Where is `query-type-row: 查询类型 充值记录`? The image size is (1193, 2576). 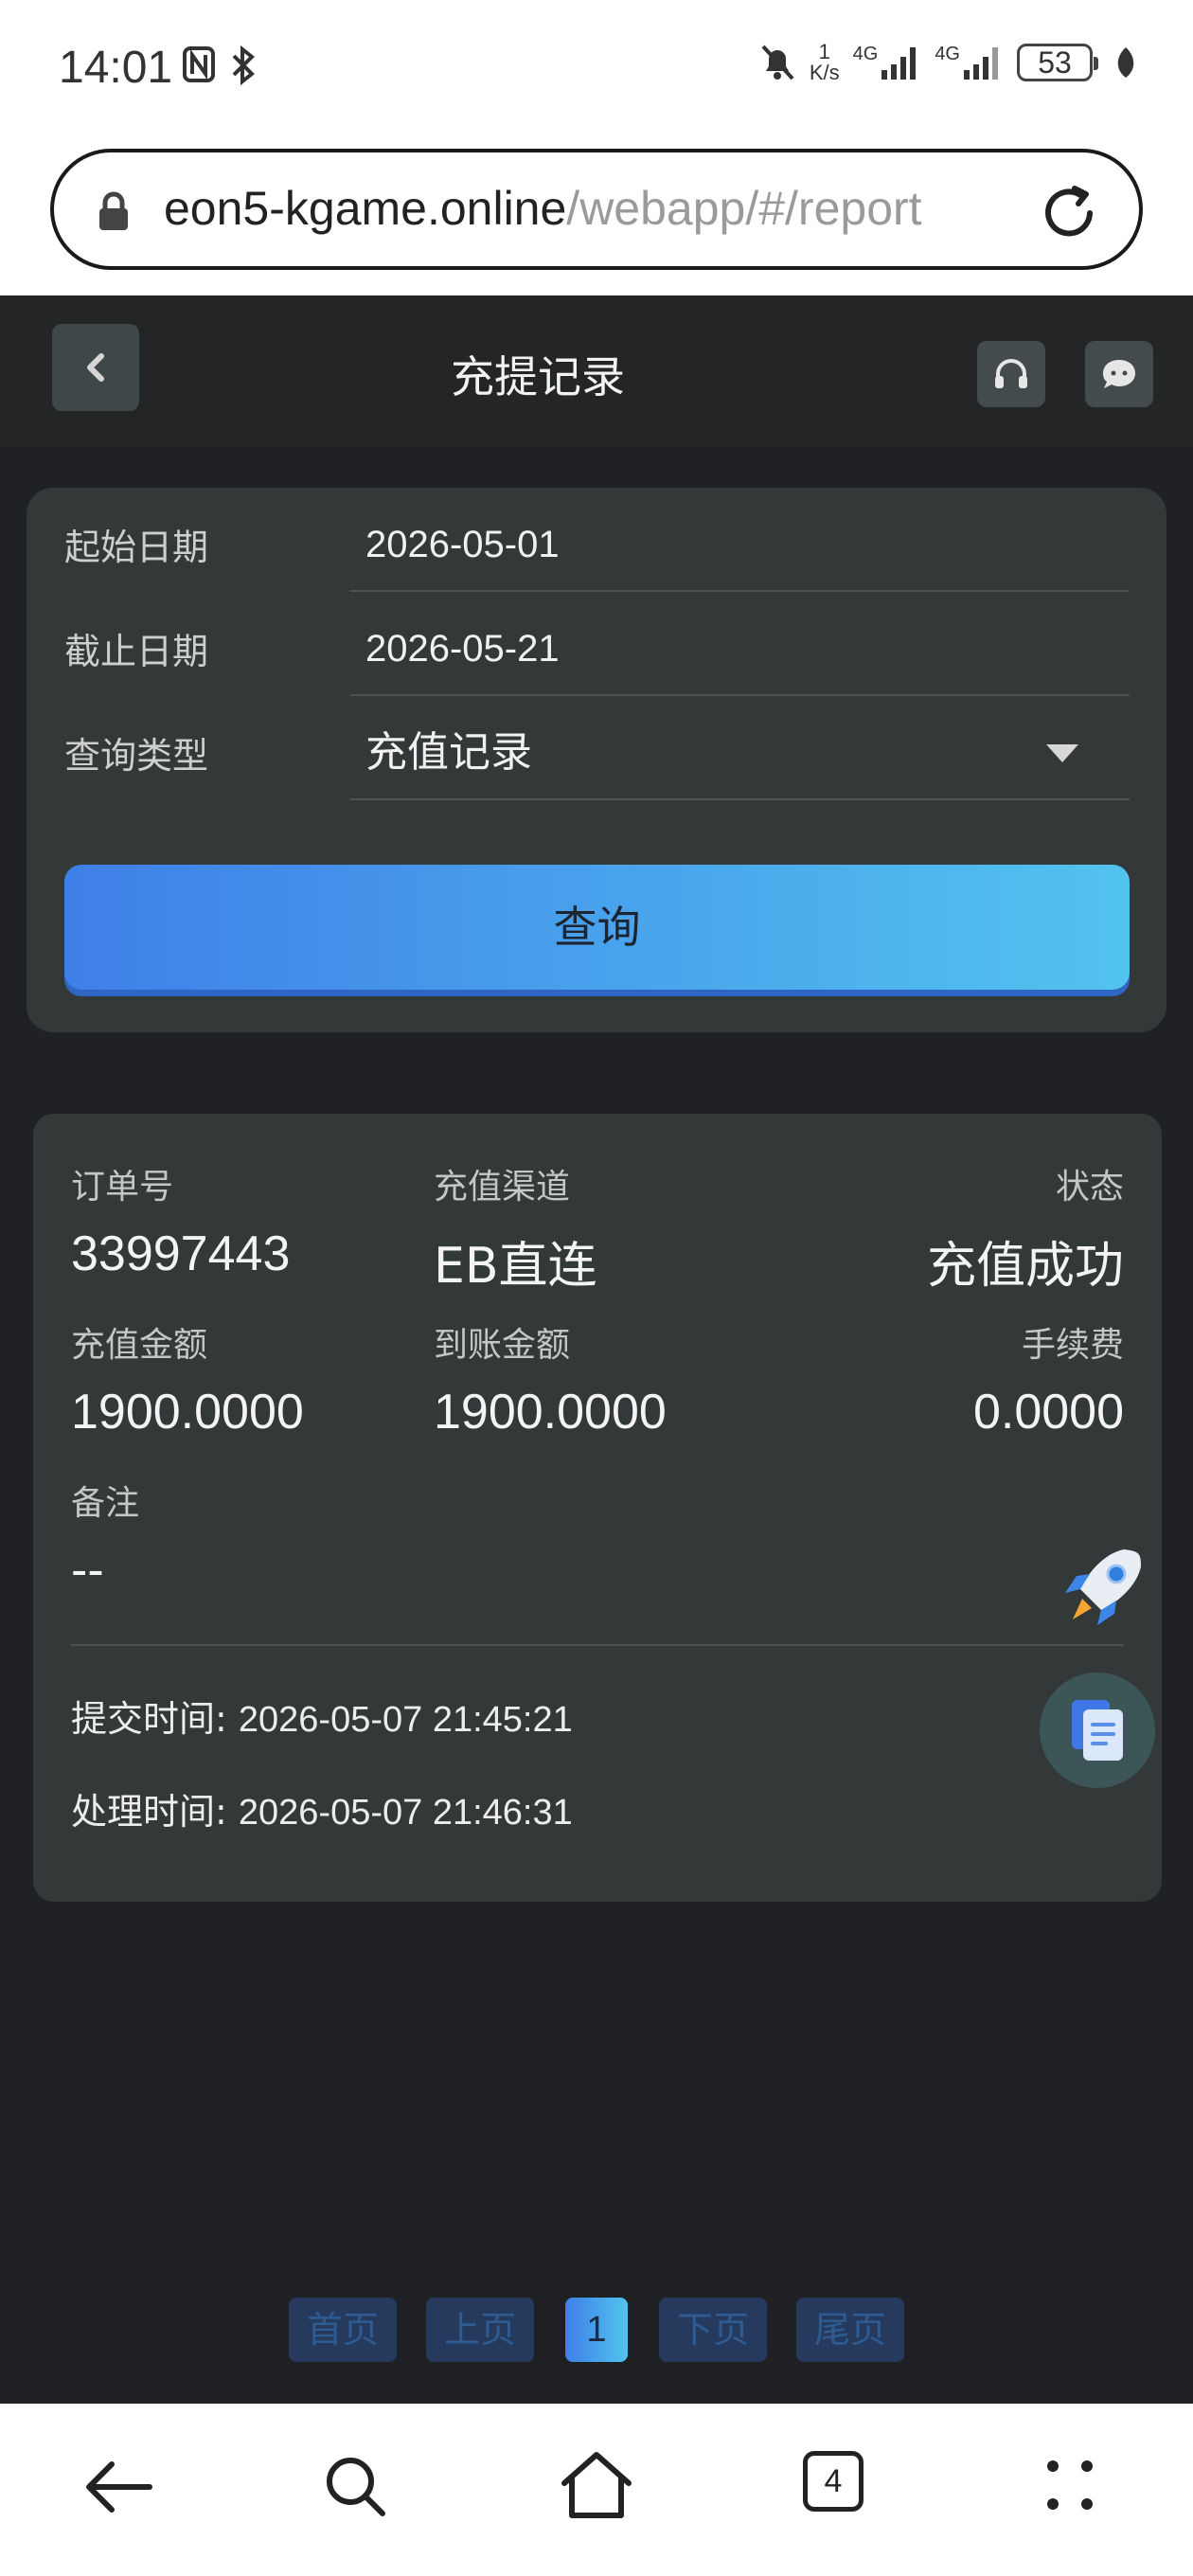 query-type-row: 查询类型 充值记录 is located at coordinates (597, 748).